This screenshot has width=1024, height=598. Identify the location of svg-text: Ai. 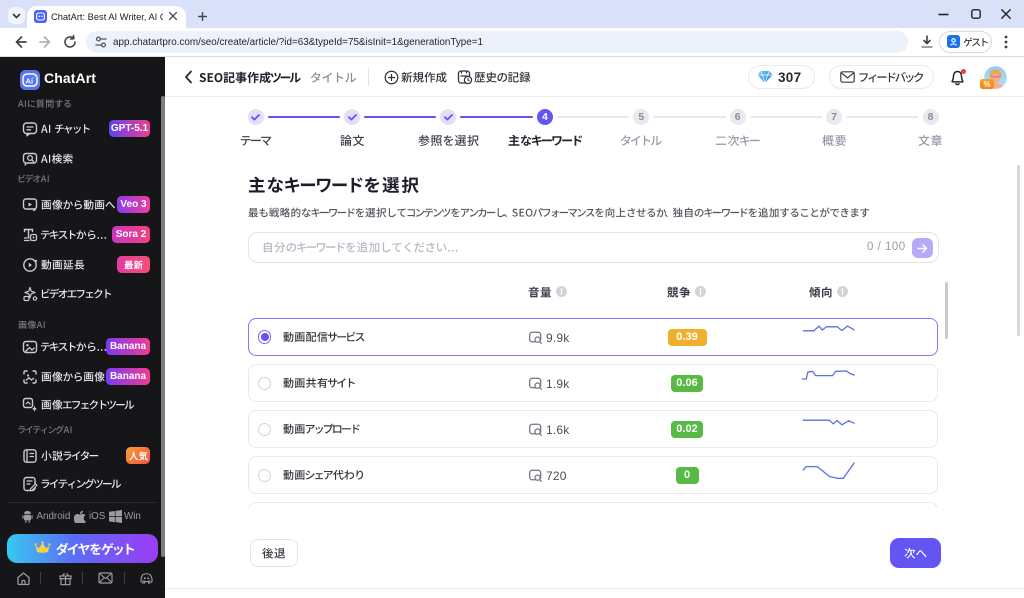
(30, 81).